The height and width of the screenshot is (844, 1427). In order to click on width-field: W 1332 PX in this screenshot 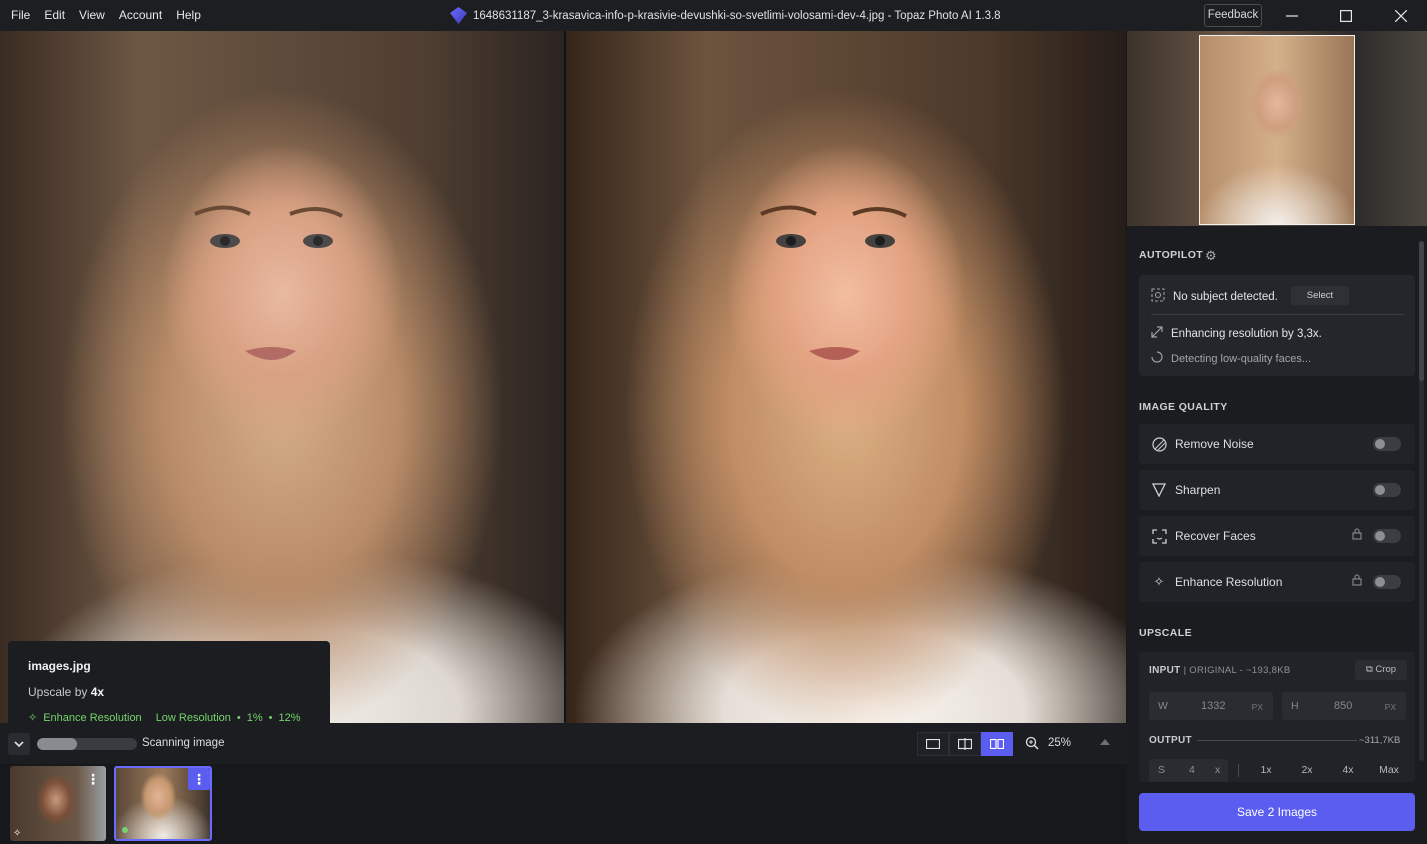, I will do `click(1211, 706)`.